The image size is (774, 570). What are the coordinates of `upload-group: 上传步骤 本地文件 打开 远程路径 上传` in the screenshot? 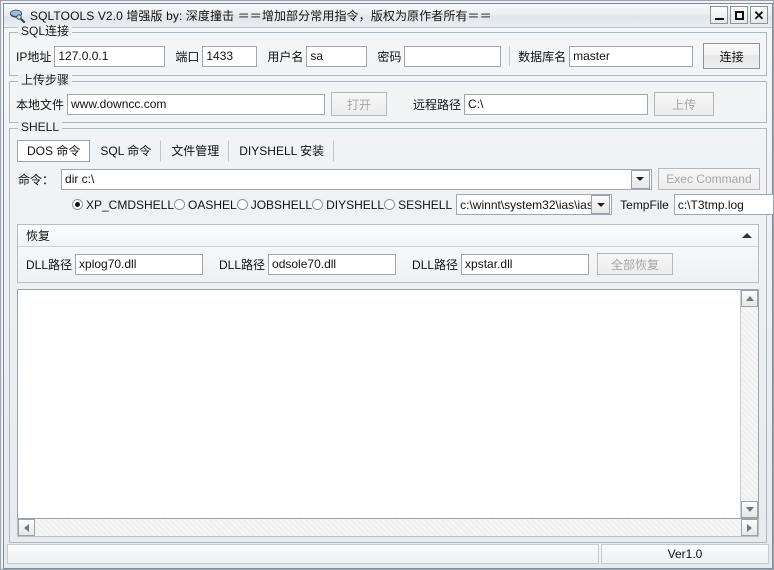 It's located at (388, 98).